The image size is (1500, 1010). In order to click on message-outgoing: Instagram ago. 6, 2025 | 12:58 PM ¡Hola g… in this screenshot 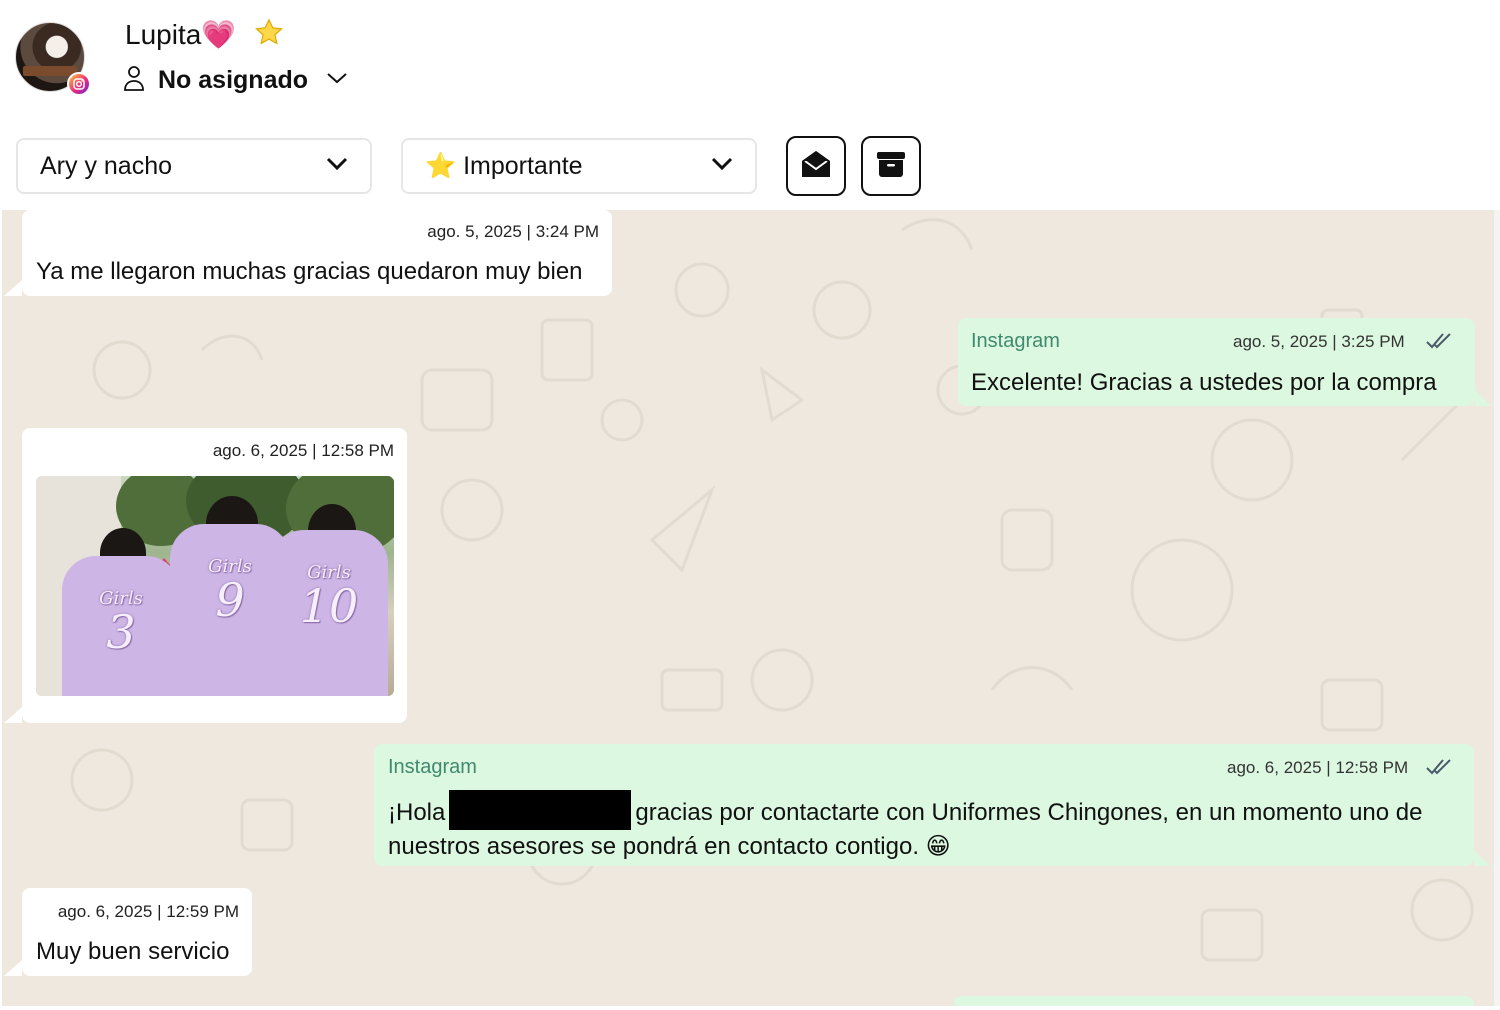, I will do `click(924, 805)`.